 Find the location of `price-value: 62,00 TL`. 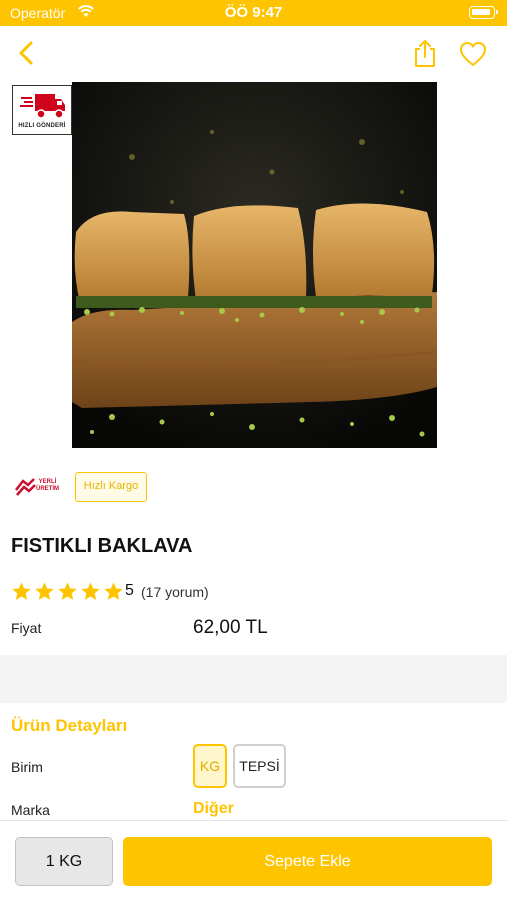

price-value: 62,00 TL is located at coordinates (230, 627).